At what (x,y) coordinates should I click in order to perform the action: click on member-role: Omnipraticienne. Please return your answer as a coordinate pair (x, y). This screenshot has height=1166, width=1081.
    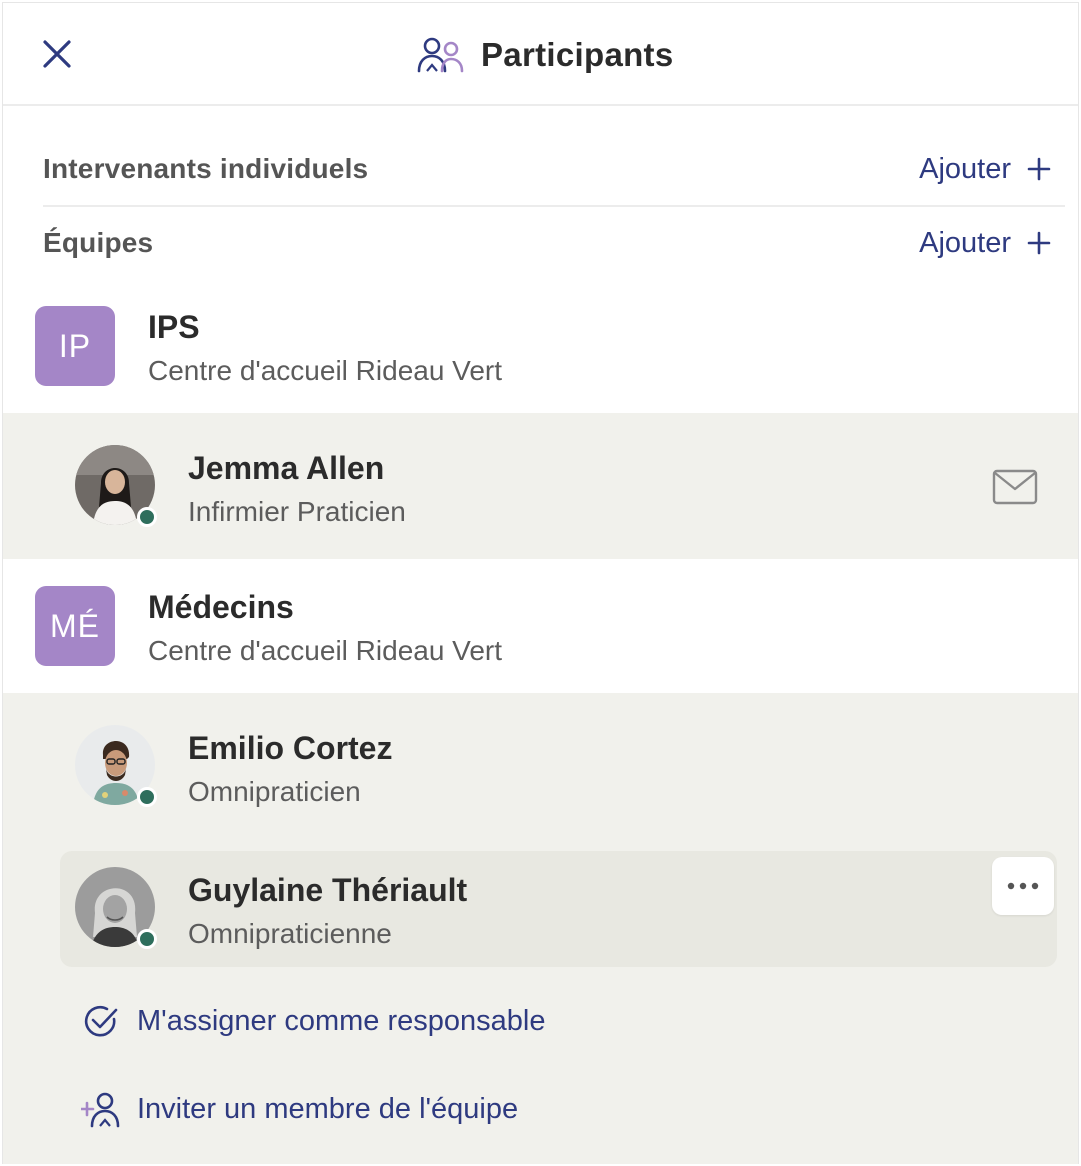
    Looking at the image, I should click on (290, 933).